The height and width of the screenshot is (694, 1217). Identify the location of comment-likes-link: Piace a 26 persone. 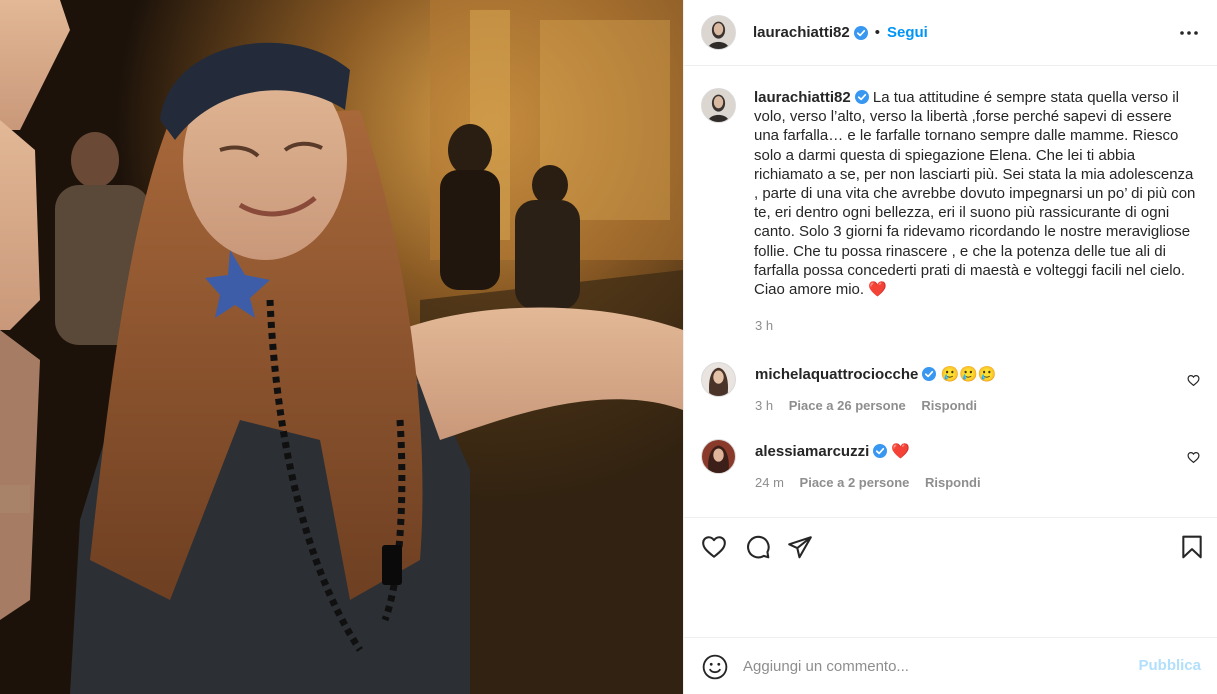
(847, 405).